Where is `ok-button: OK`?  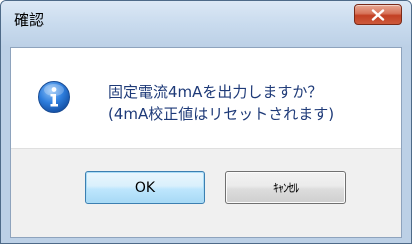
ok-button: OK is located at coordinates (145, 187).